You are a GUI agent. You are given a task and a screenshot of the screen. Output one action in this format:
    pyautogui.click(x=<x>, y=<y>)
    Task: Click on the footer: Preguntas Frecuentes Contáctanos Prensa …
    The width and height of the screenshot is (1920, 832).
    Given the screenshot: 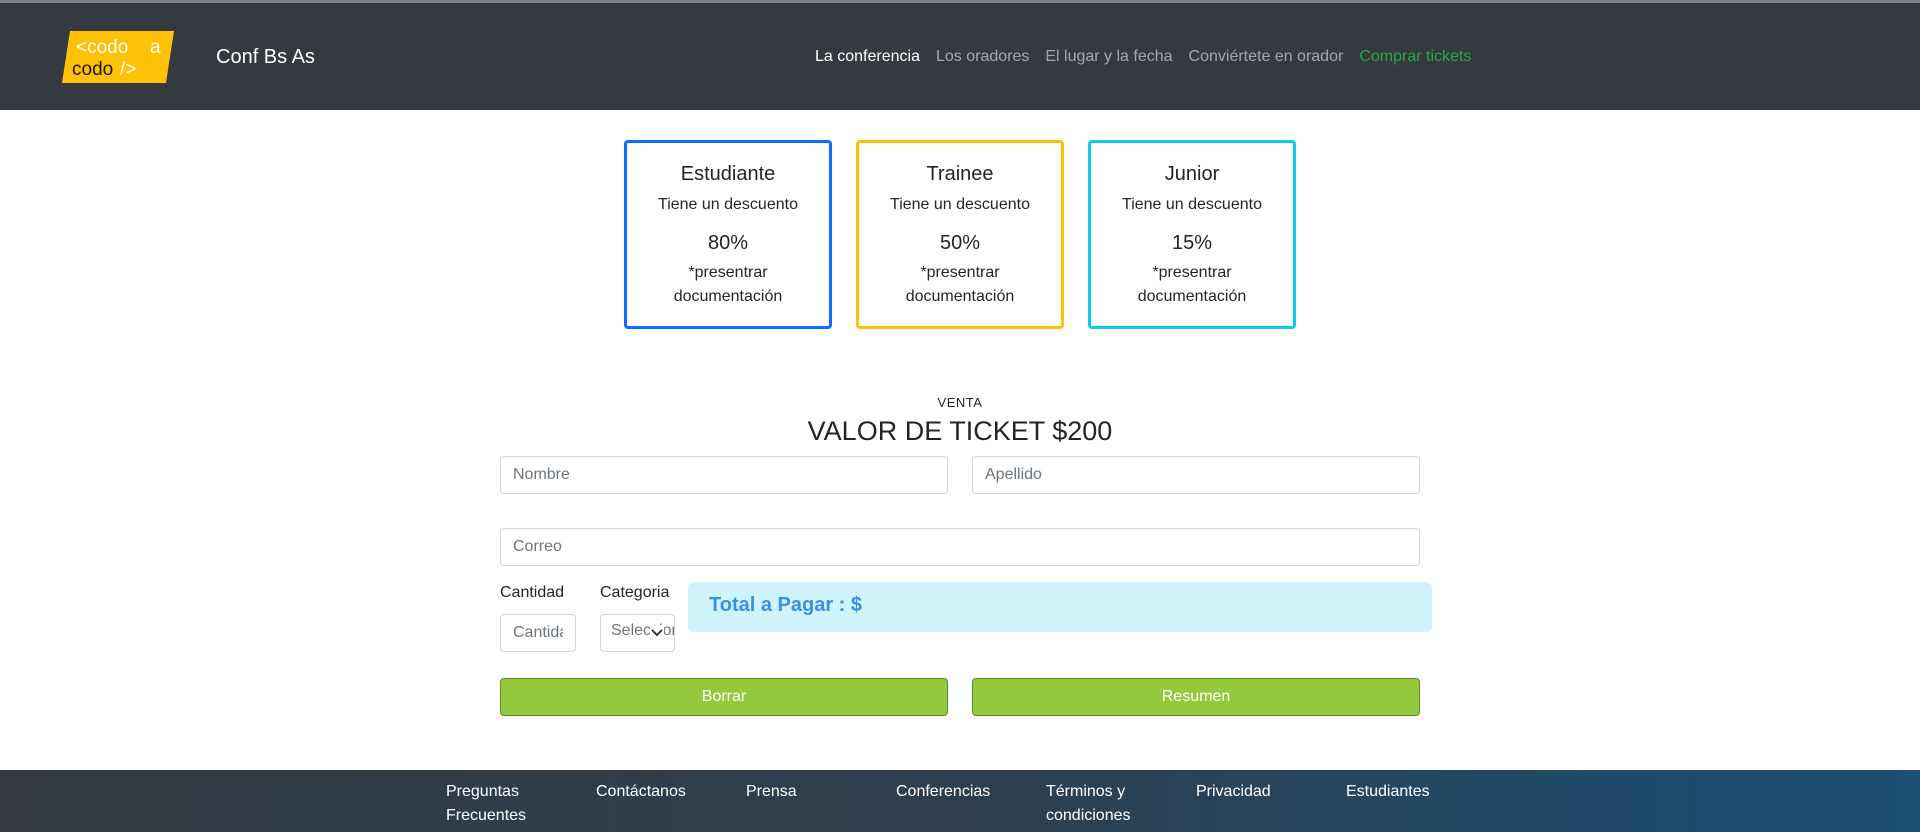 What is the action you would take?
    pyautogui.click(x=960, y=801)
    